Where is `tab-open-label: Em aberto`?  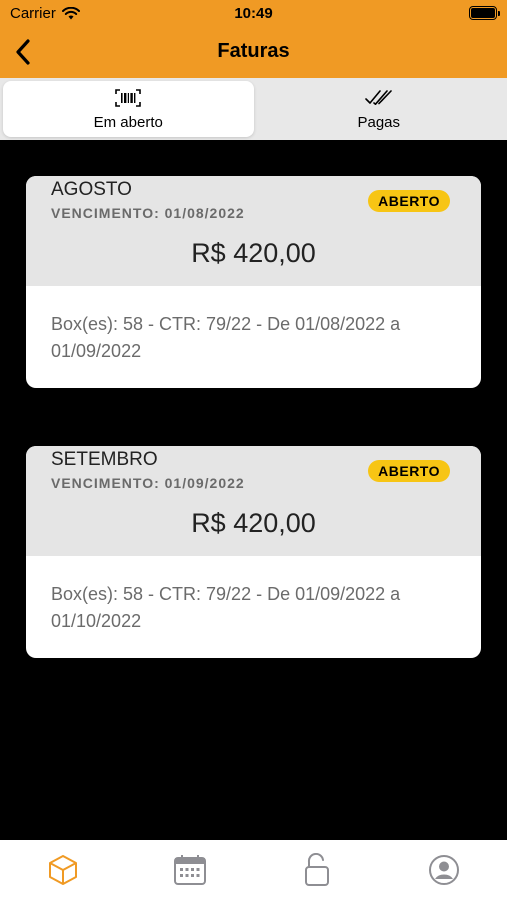 tab-open-label: Em aberto is located at coordinates (128, 122).